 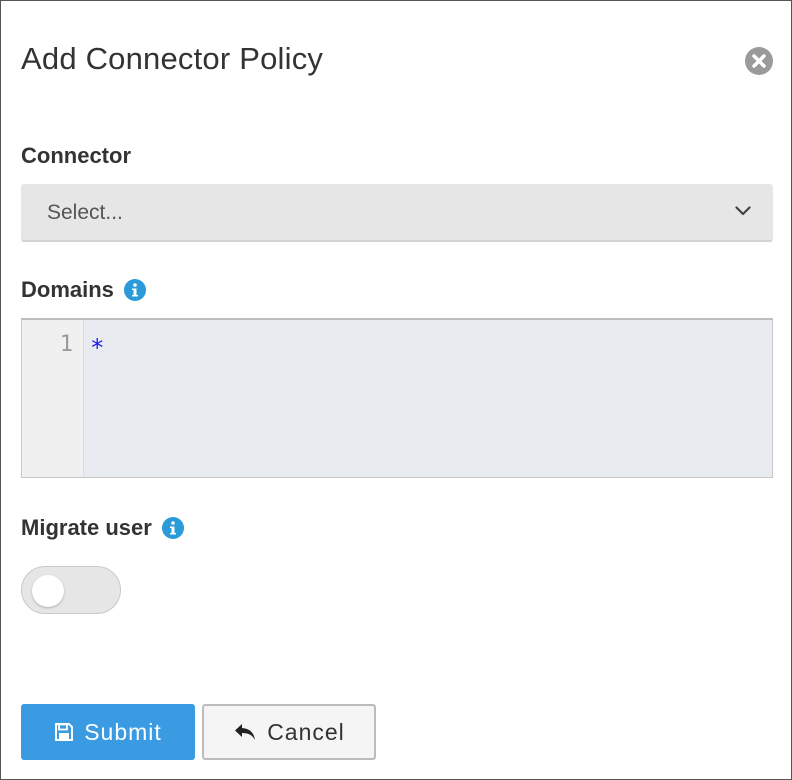 I want to click on chevron-down-icon, so click(x=743, y=211).